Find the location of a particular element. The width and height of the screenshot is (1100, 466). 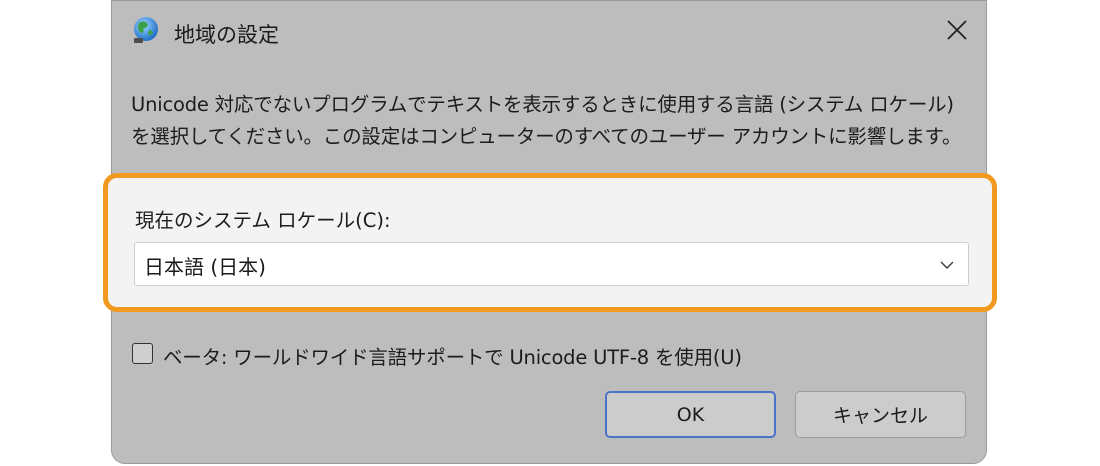

close-icon is located at coordinates (957, 32).